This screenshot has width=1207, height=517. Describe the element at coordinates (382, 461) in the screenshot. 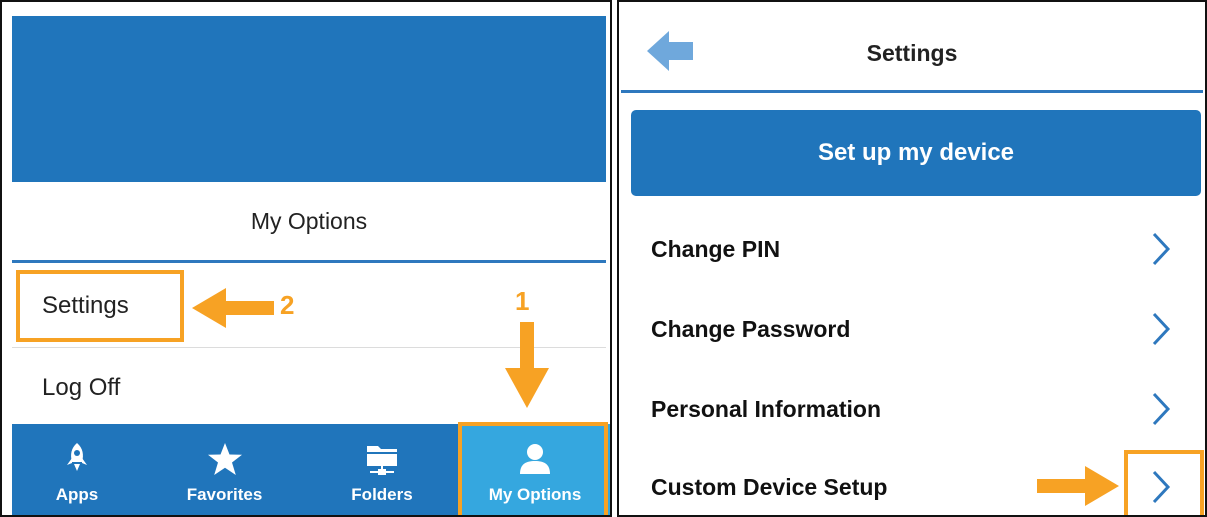

I see `folder-icon` at that location.